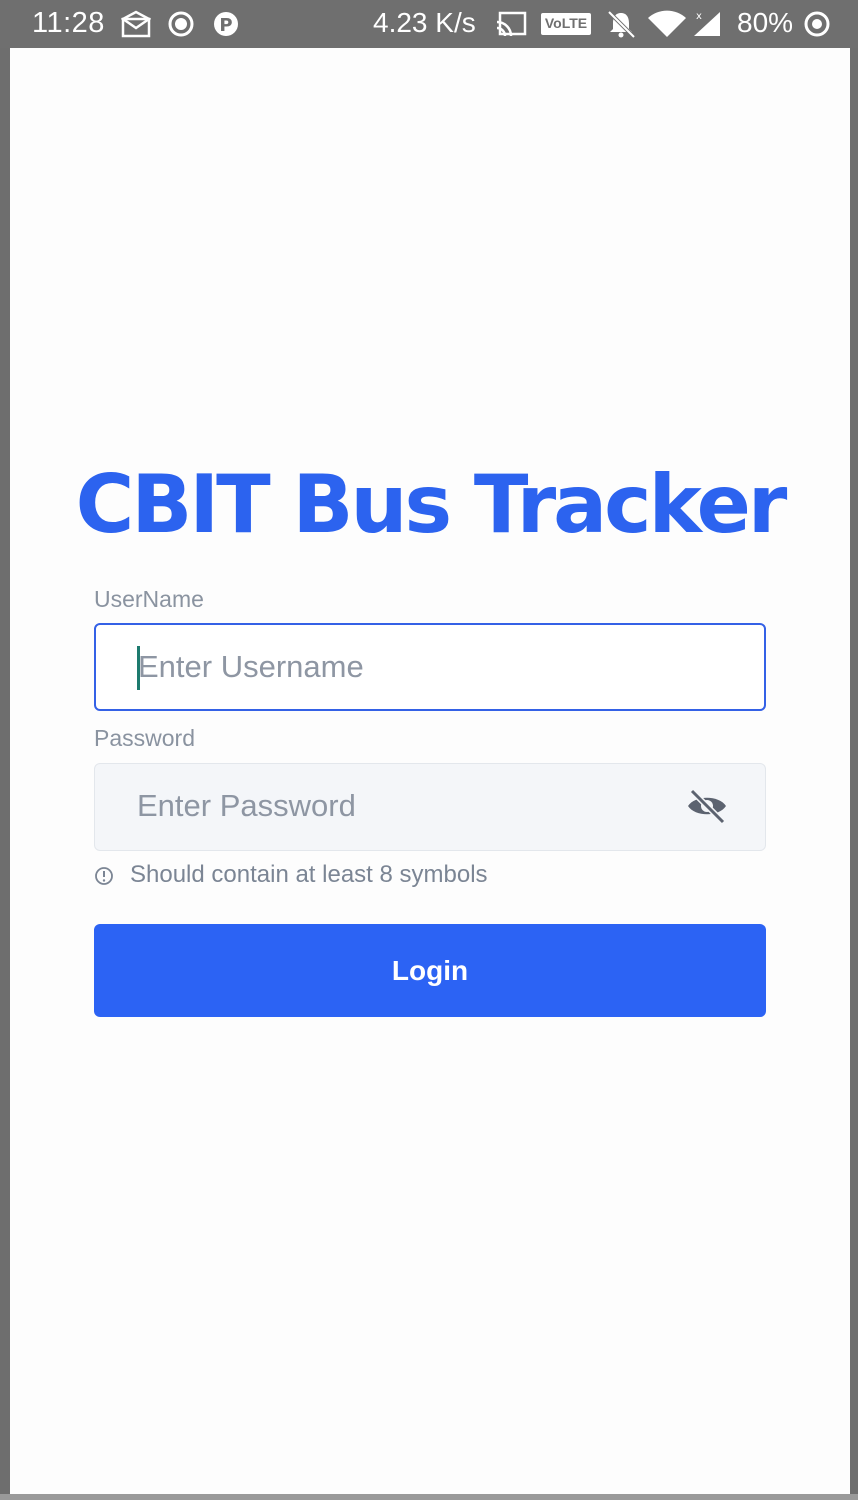 The image size is (858, 1500). Describe the element at coordinates (707, 23) in the screenshot. I see `signal-icon: x` at that location.